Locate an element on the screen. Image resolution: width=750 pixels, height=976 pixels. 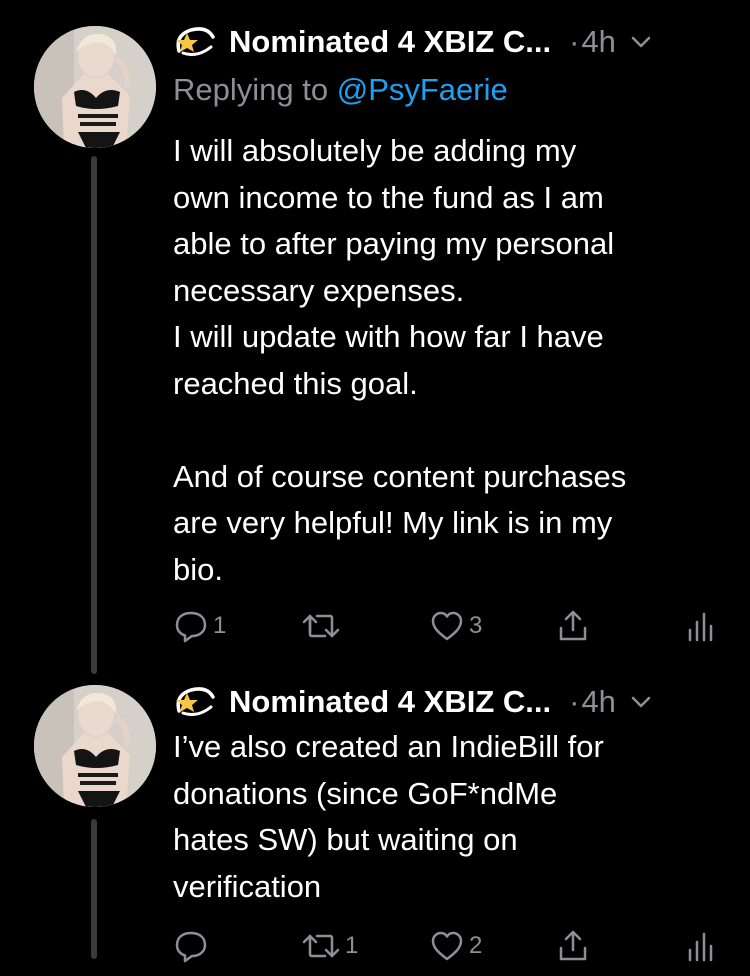
replying-prefix: Replying to is located at coordinates (251, 89).